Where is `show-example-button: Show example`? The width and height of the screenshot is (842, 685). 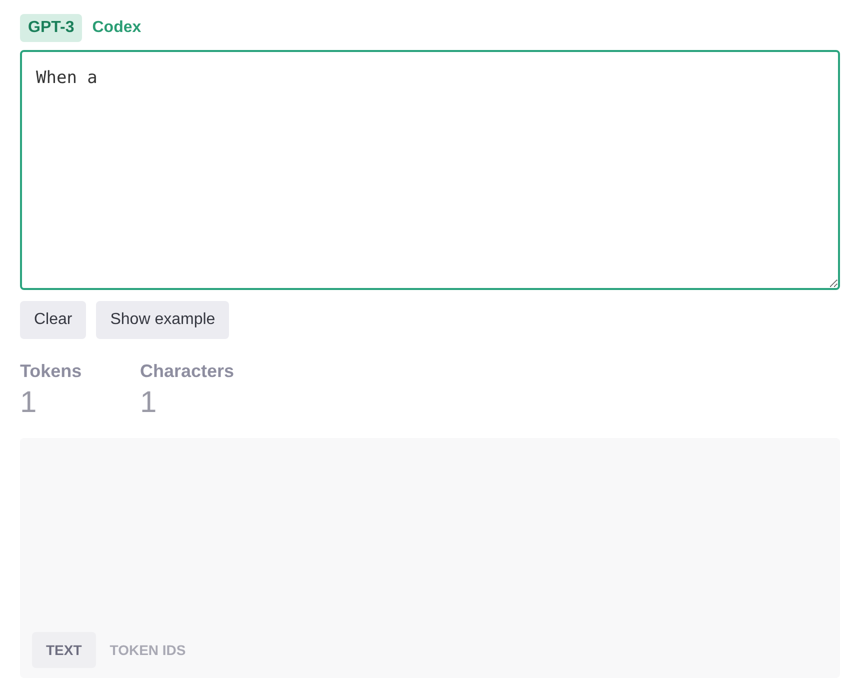 show-example-button: Show example is located at coordinates (163, 320).